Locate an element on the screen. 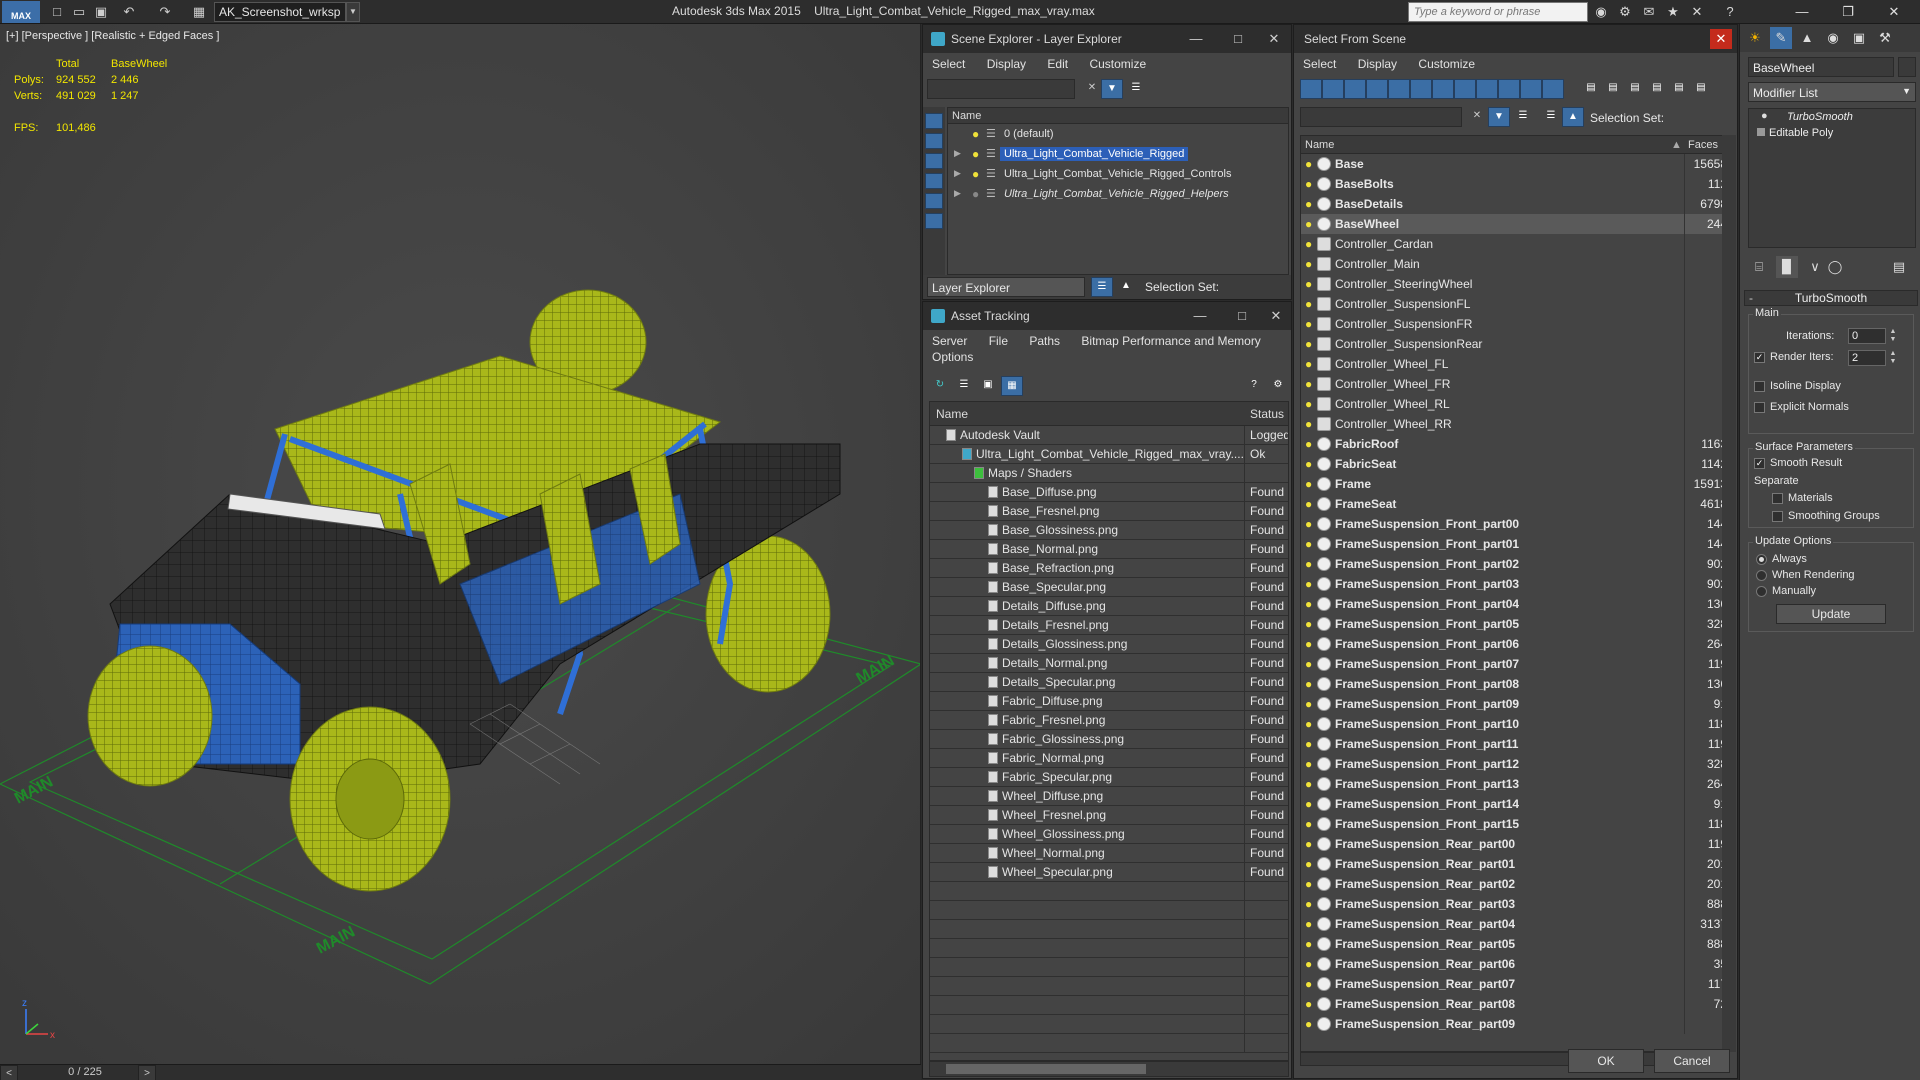 This screenshot has height=1080, width=1920. asset-row: Details_Diffuse.png Found is located at coordinates (1109, 606).